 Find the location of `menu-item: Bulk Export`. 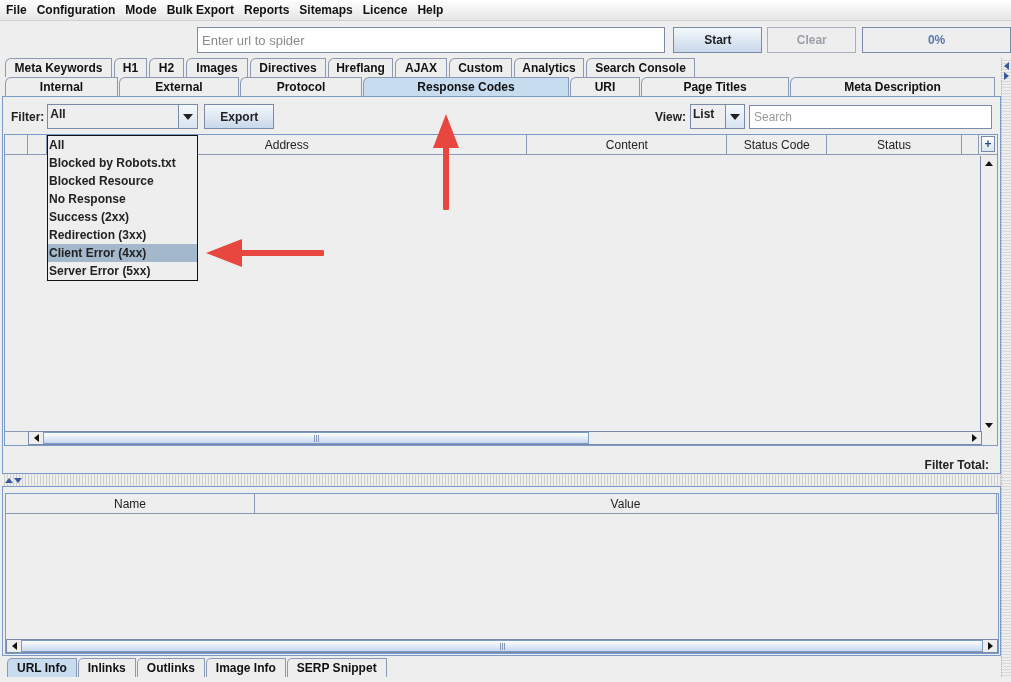

menu-item: Bulk Export is located at coordinates (200, 10).